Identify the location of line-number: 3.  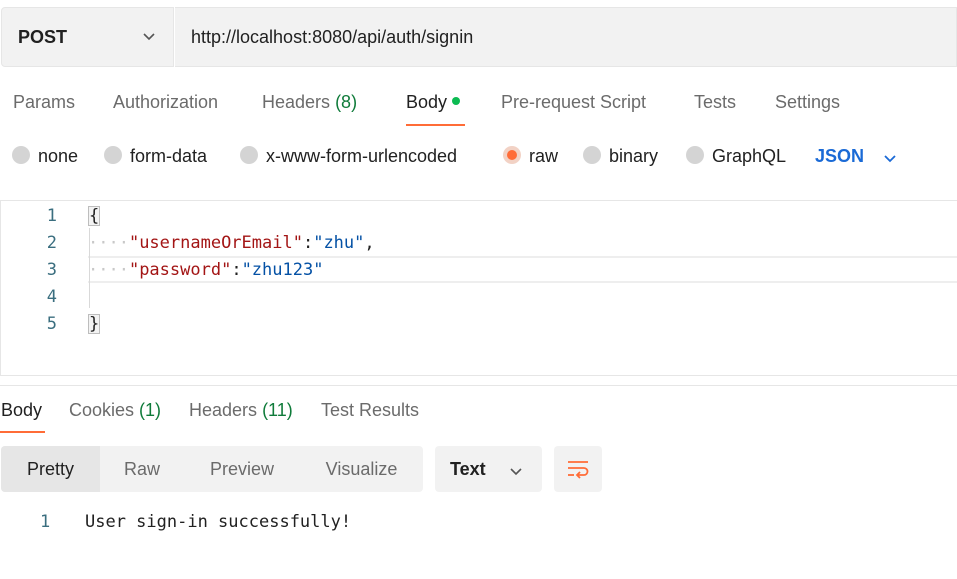
(51, 270).